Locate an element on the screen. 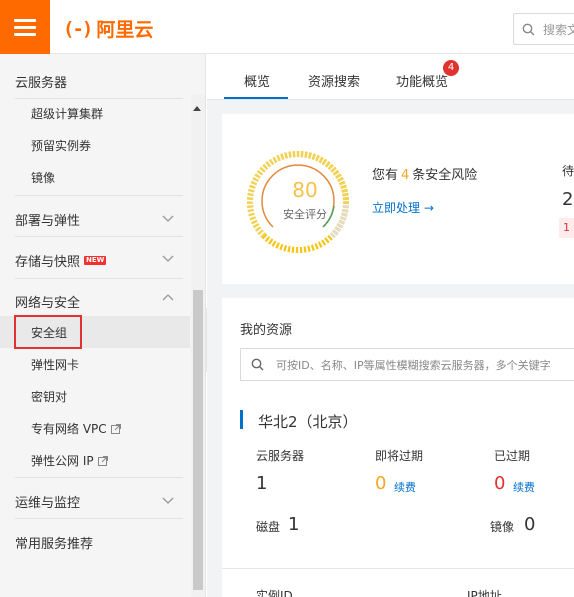 The image size is (574, 597). sidebar-item-reserved-instances: 预留实例券 is located at coordinates (61, 145).